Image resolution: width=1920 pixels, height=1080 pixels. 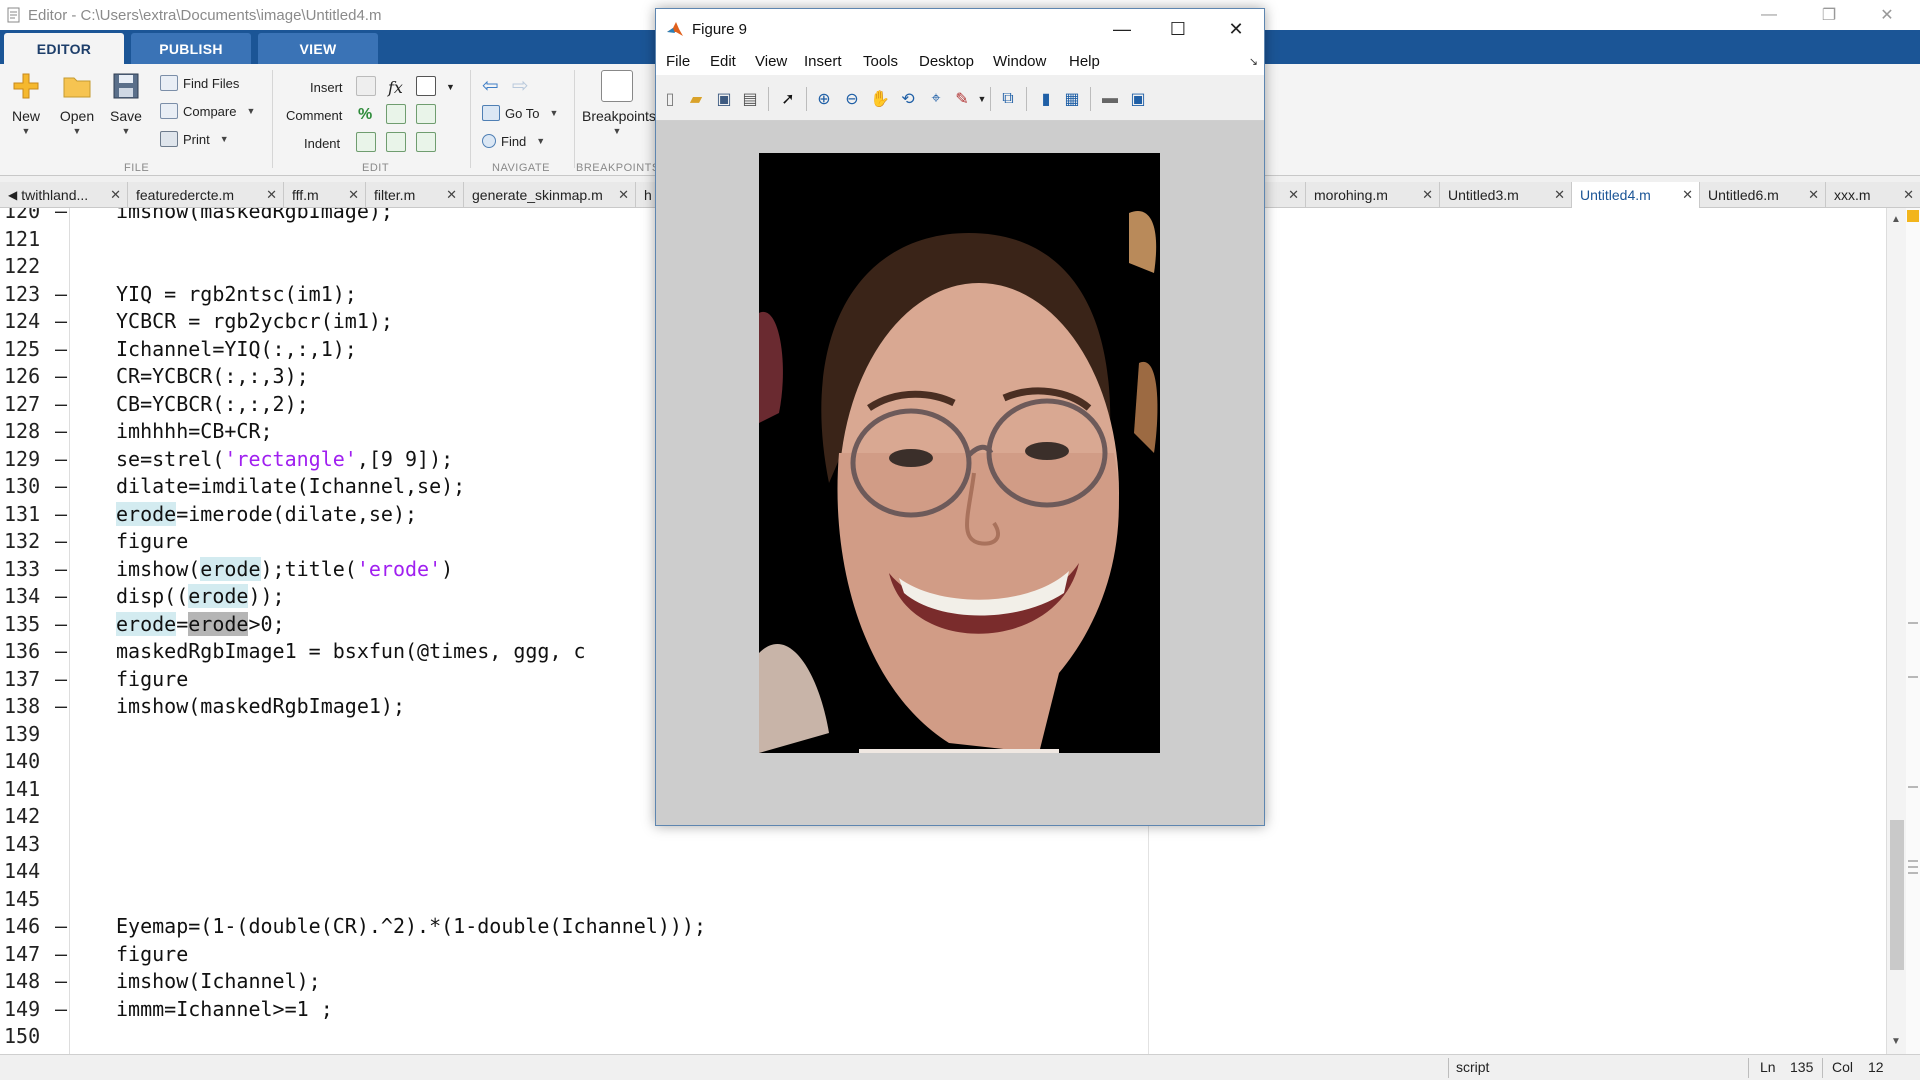 I want to click on code-line: 144, so click(x=600, y=872).